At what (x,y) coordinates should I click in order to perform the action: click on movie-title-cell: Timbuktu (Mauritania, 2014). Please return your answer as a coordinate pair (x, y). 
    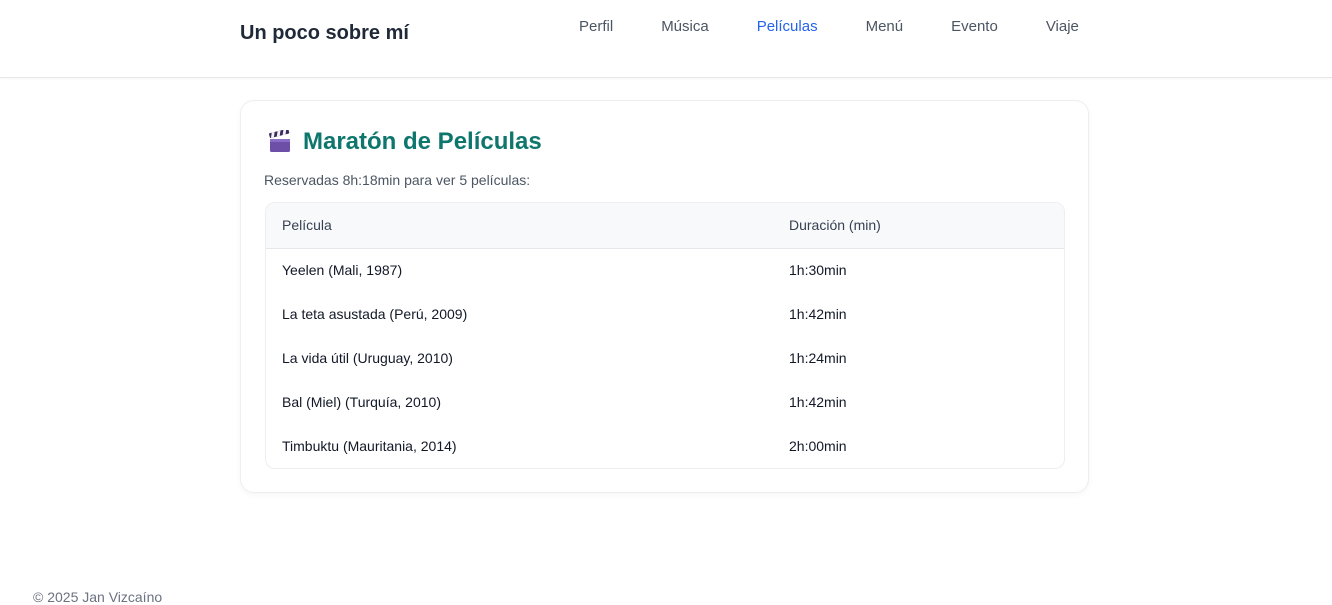
    Looking at the image, I should click on (369, 446).